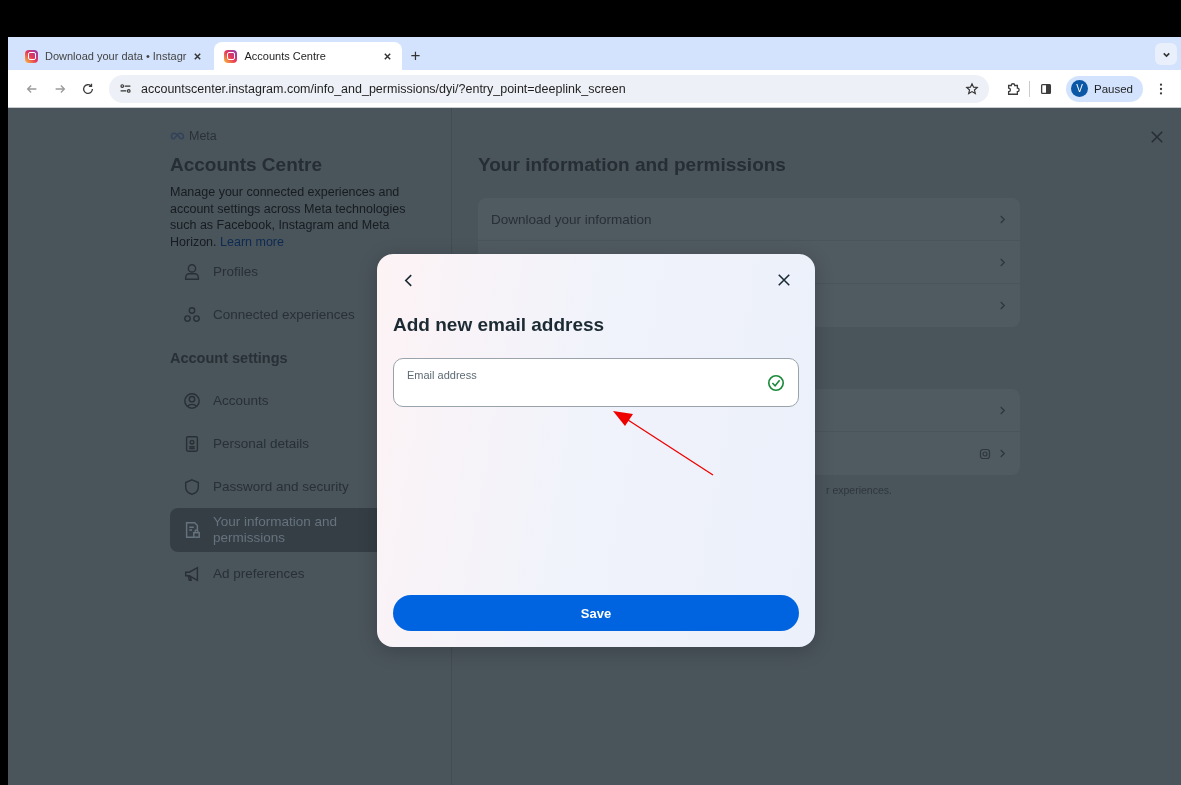 Image resolution: width=1181 pixels, height=785 pixels. Describe the element at coordinates (499, 325) in the screenshot. I see `dialog-title: Add new email address` at that location.